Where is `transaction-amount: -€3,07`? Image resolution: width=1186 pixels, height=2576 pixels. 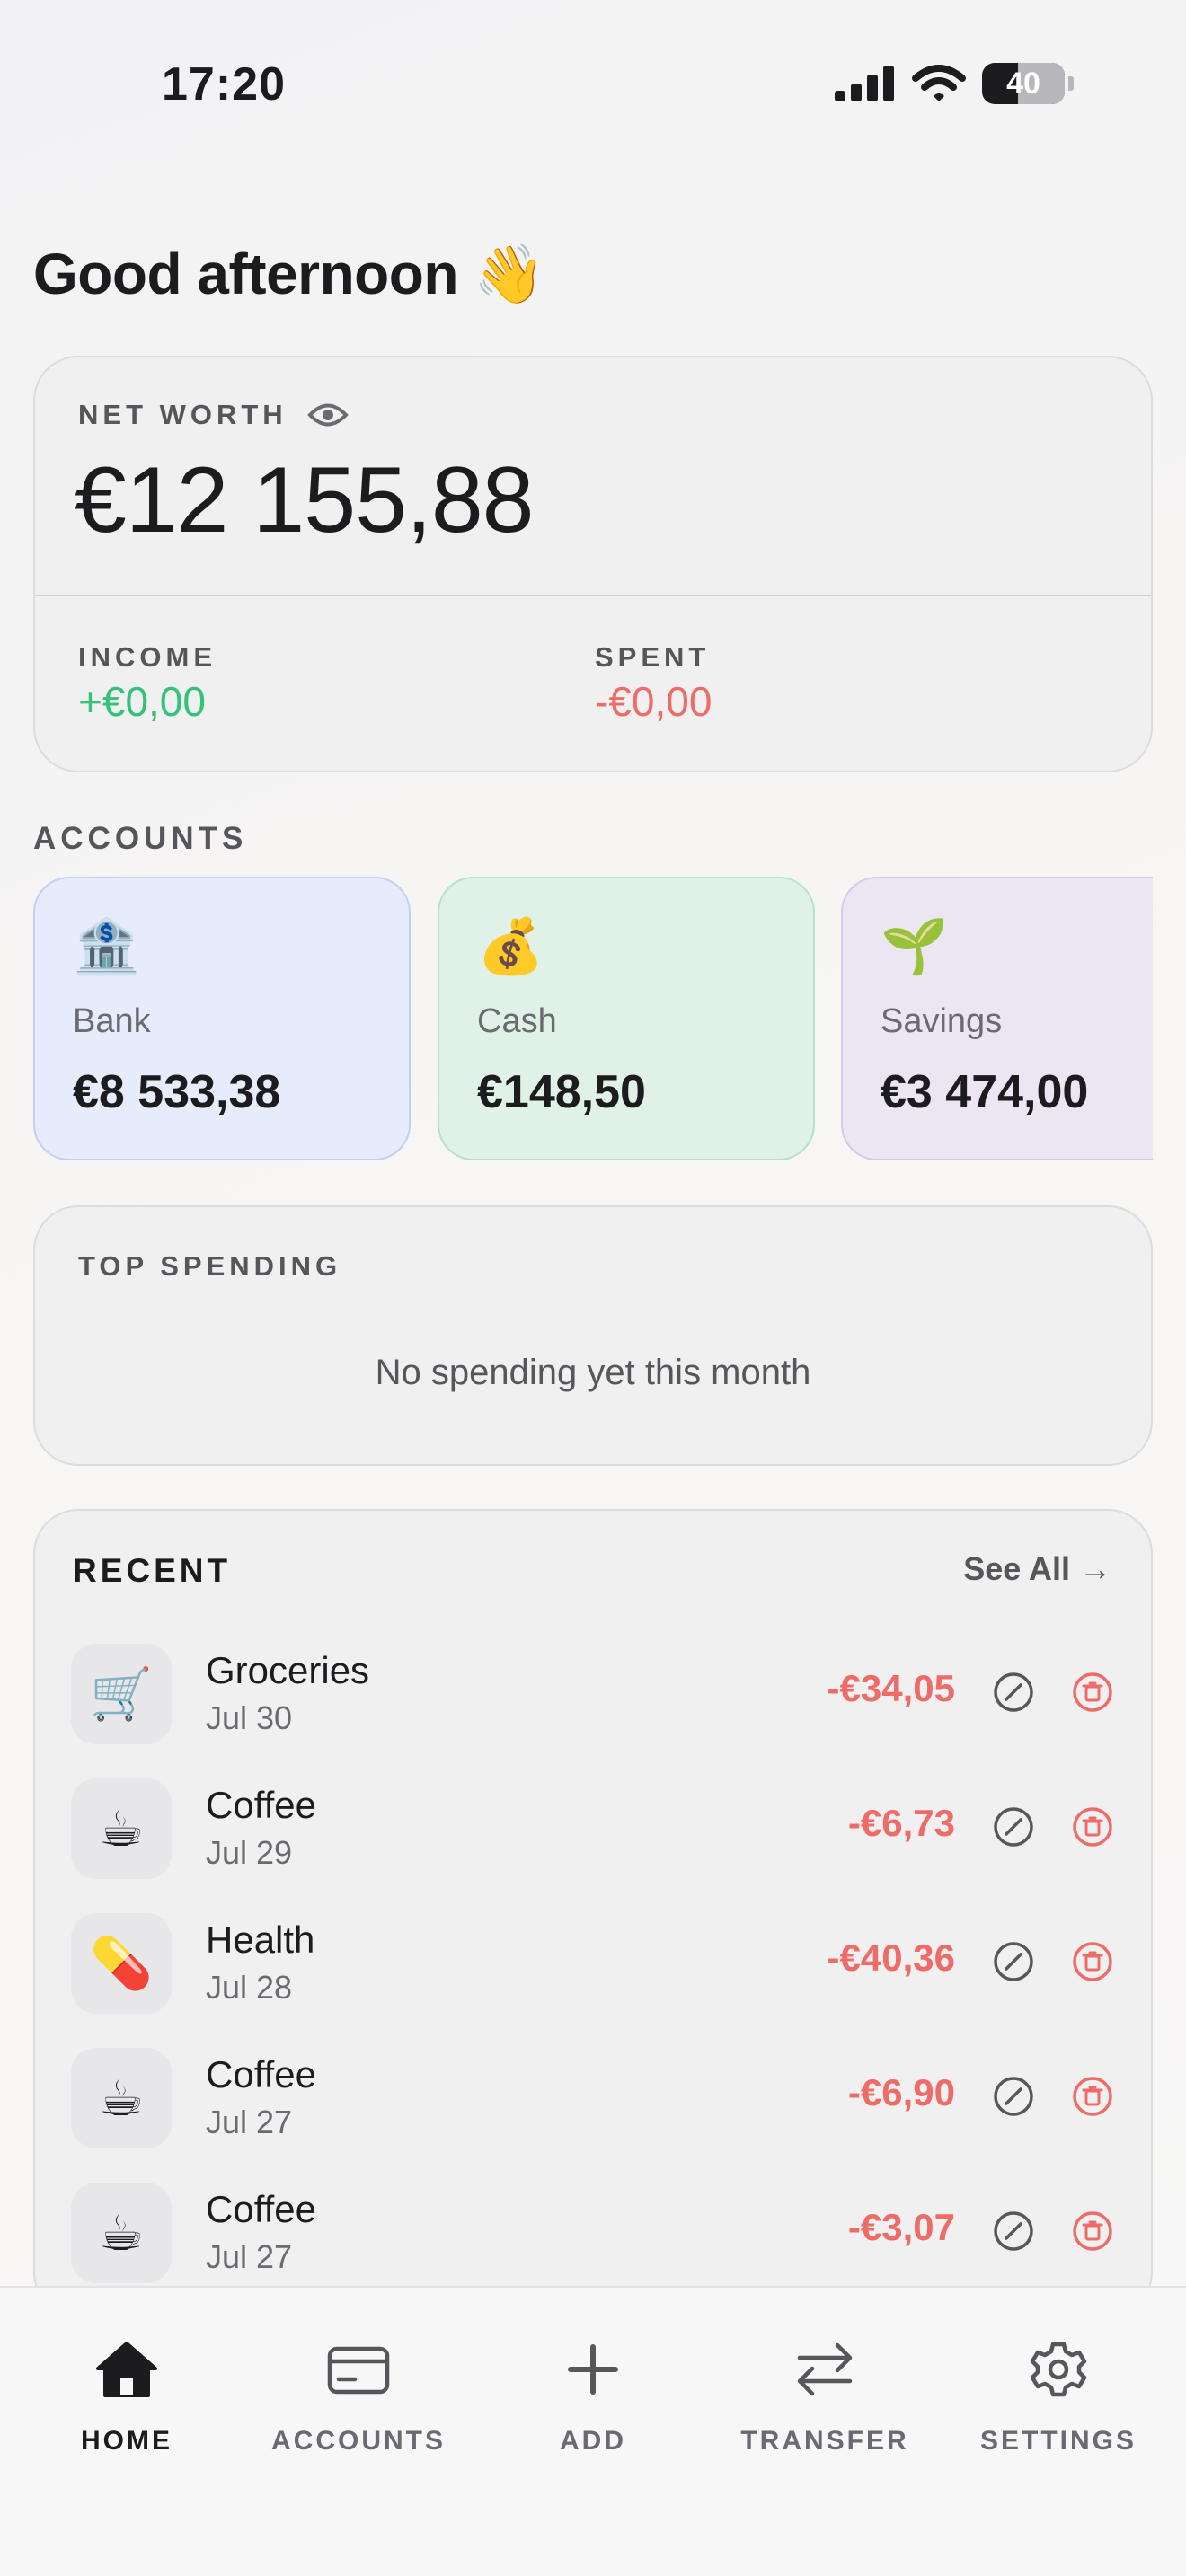
transaction-amount: -€3,07 is located at coordinates (901, 2227).